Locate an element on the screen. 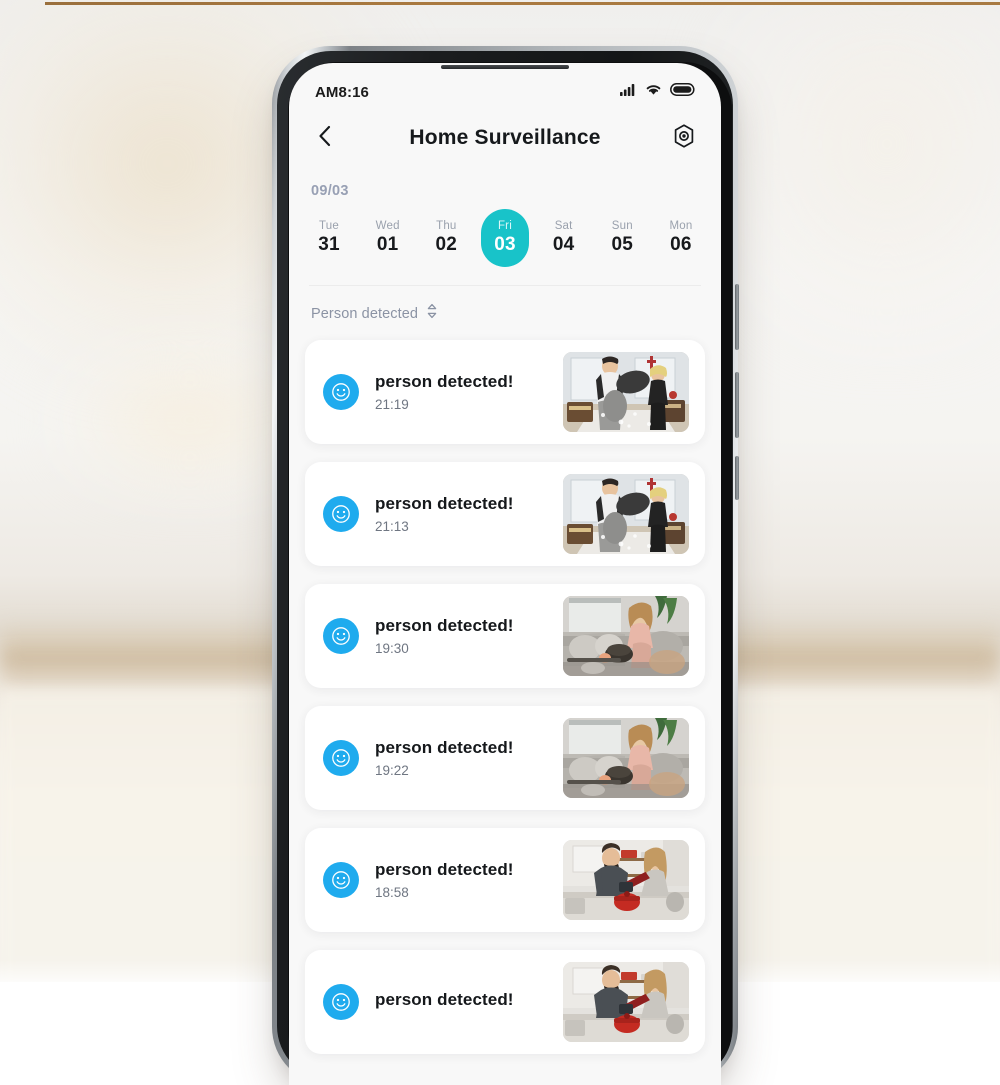  event-text-block: person detected! 21:13 is located at coordinates (469, 514).